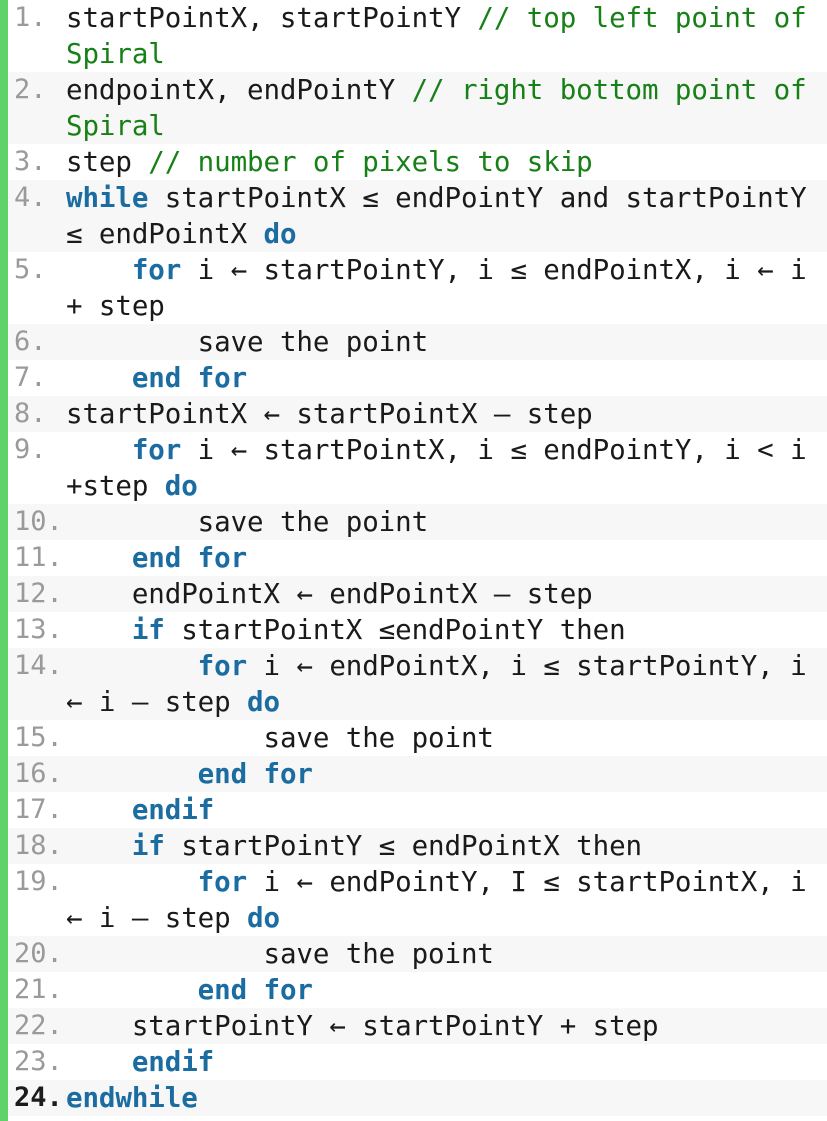  What do you see at coordinates (38, 593) in the screenshot?
I see `line-number: 12.` at bounding box center [38, 593].